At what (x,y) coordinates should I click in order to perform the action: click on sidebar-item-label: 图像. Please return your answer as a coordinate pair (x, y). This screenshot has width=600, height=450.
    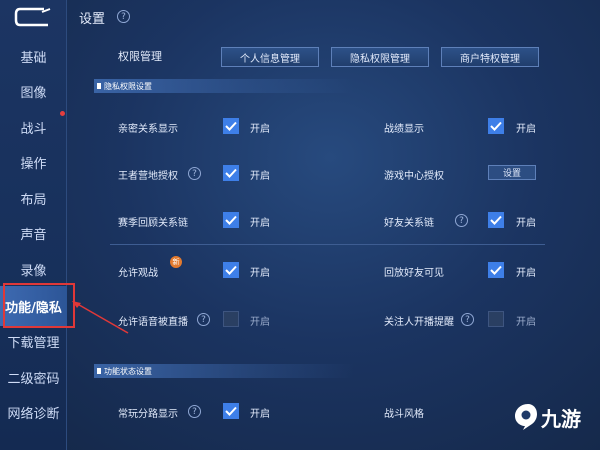
    Looking at the image, I should click on (33, 93).